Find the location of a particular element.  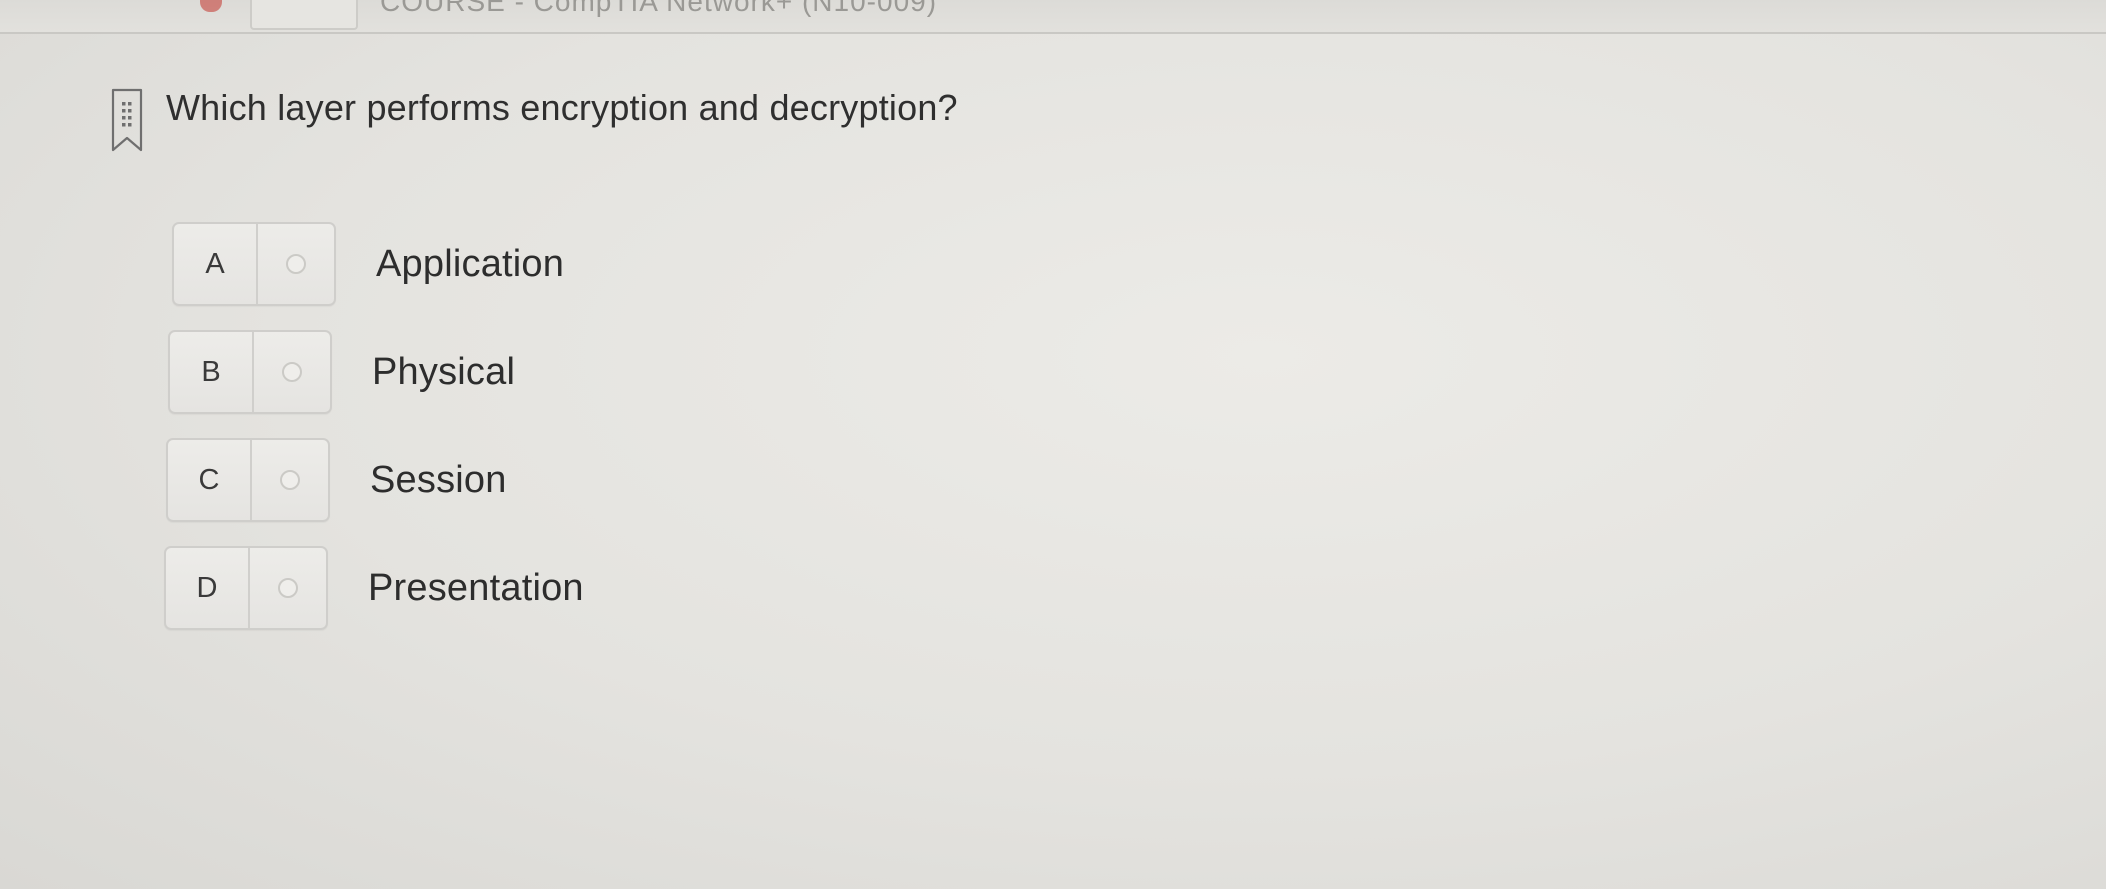

answer-selector-box: D is located at coordinates (246, 588).